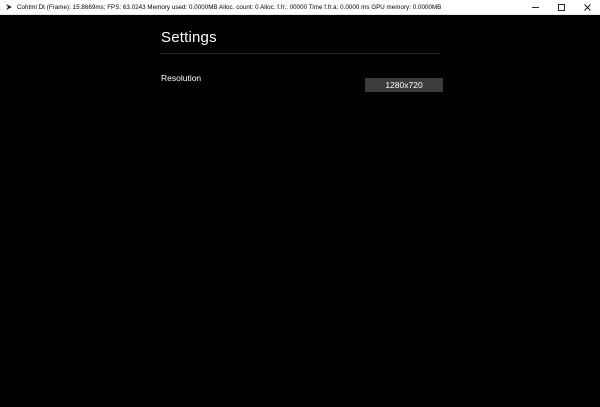 The width and height of the screenshot is (600, 407). I want to click on maximize-button, so click(561, 7).